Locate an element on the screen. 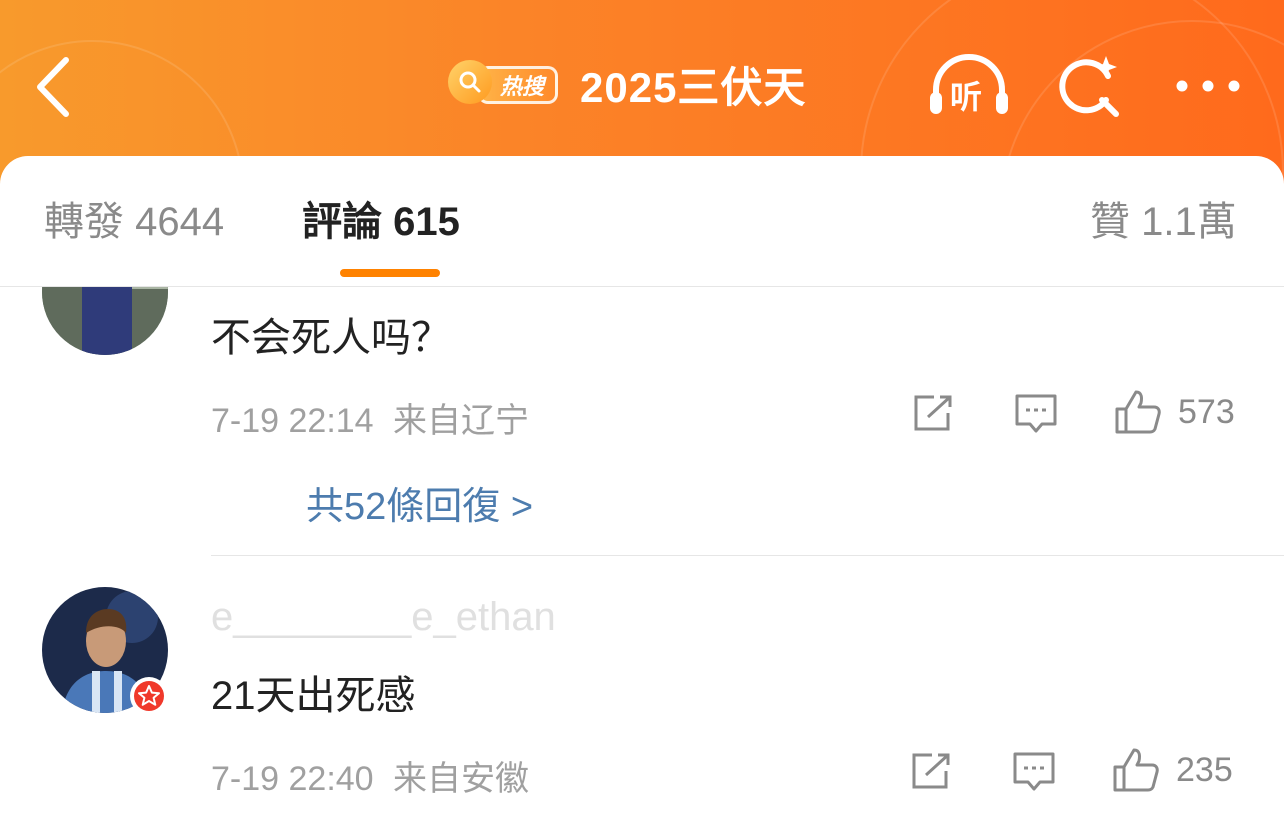  tab-comments: 評論 615 is located at coordinates (381, 222).